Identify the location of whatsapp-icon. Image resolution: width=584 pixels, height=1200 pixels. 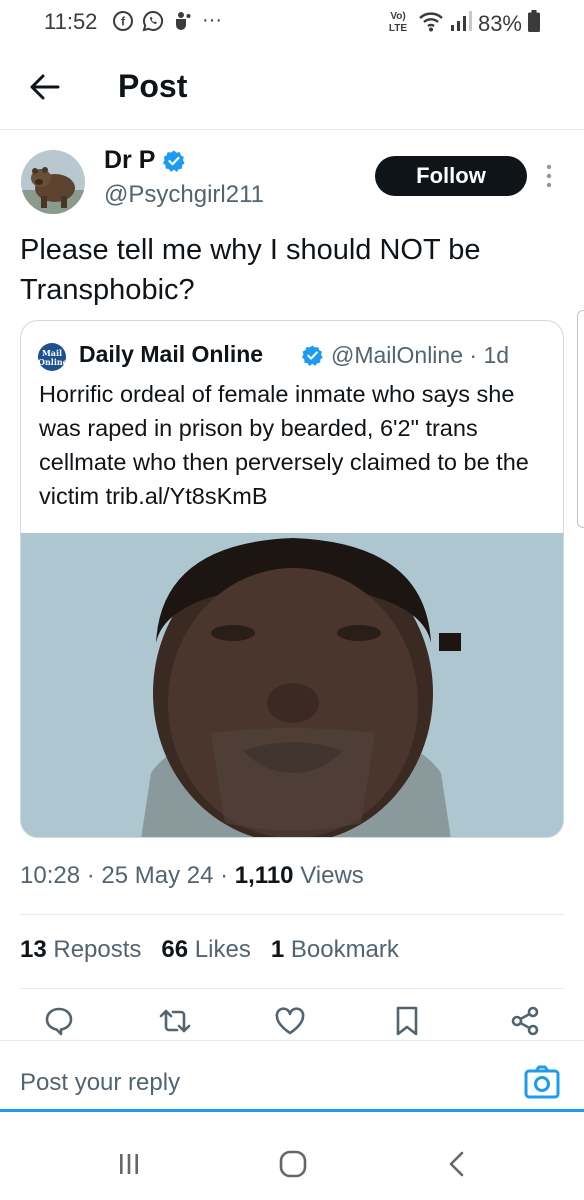
(153, 21).